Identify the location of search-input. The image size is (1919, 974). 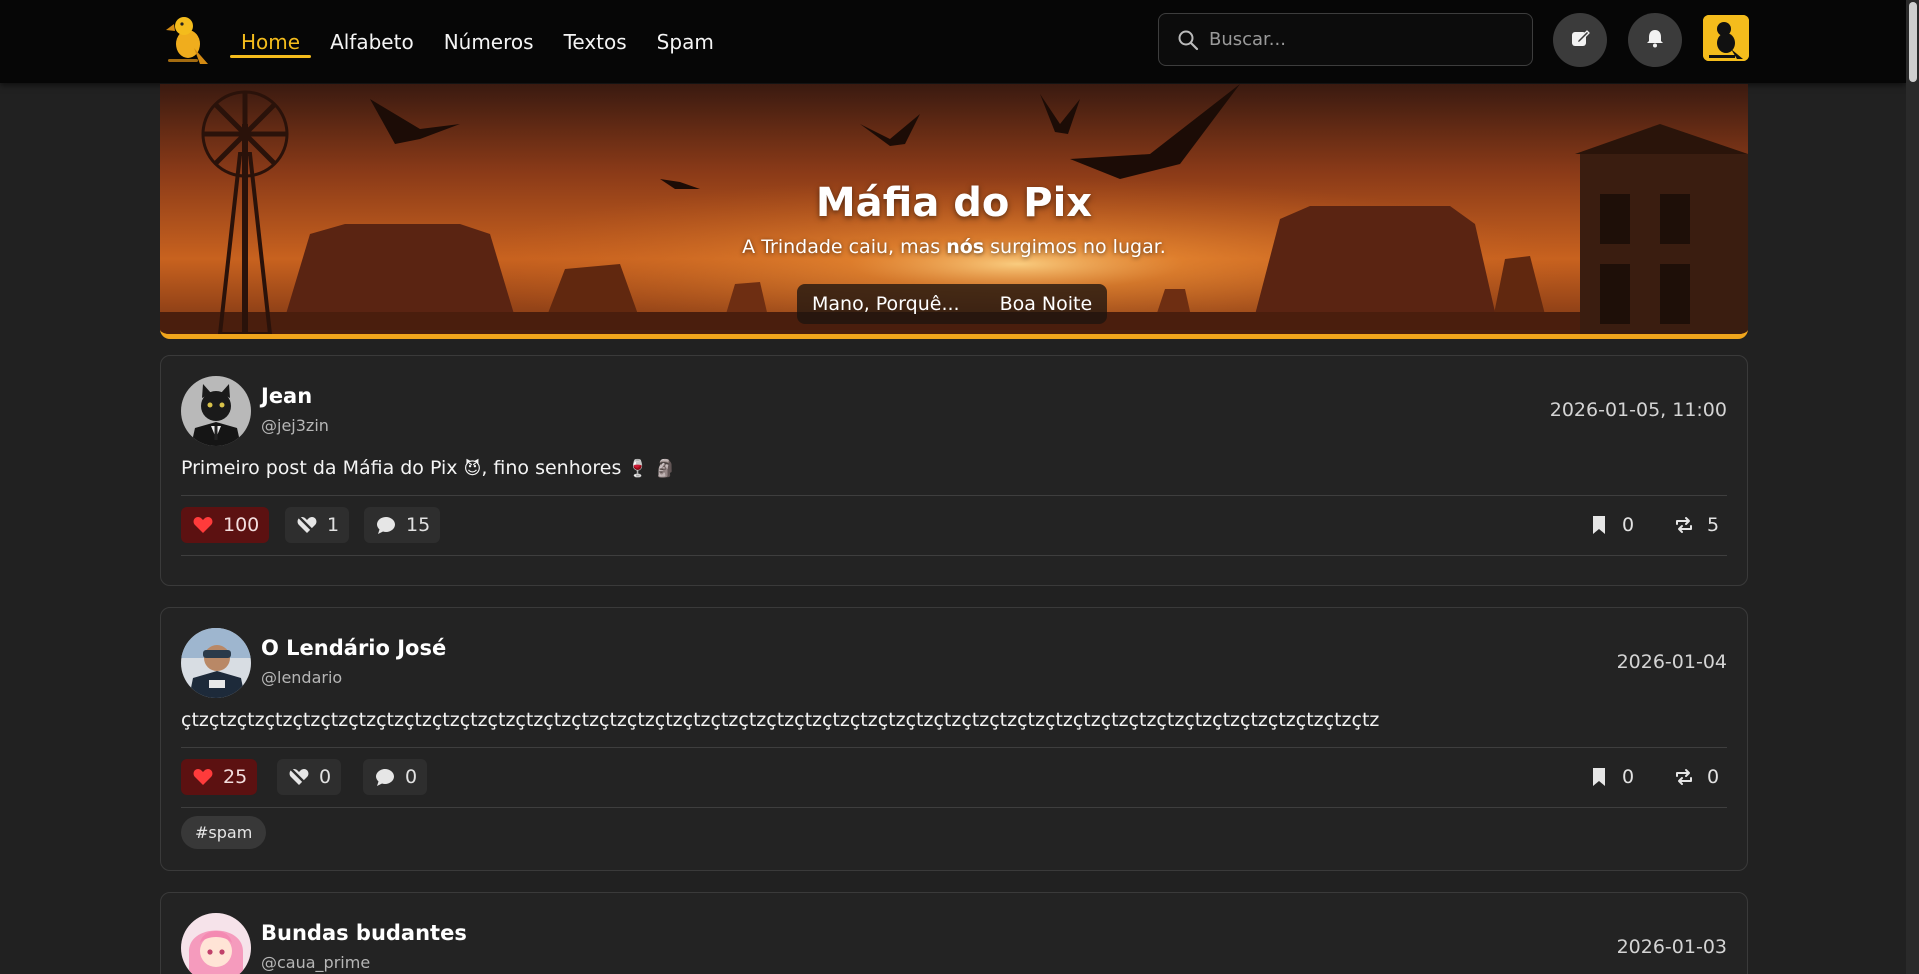
(1364, 39).